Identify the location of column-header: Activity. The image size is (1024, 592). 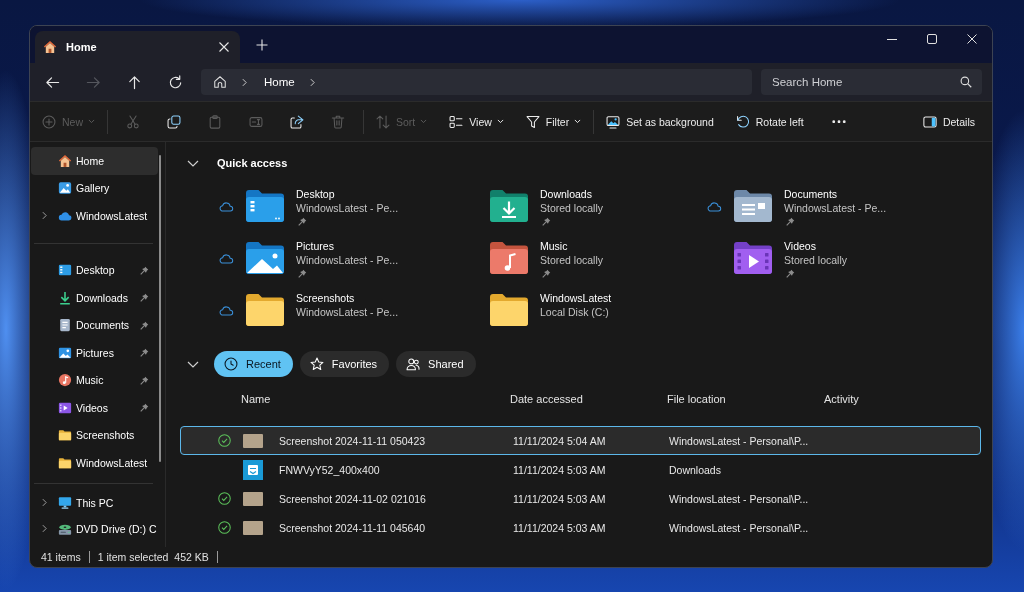
(841, 399).